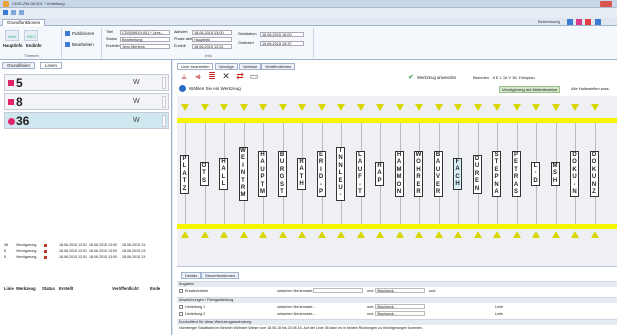  I want to click on stop-name: RATH, so click(301, 174).